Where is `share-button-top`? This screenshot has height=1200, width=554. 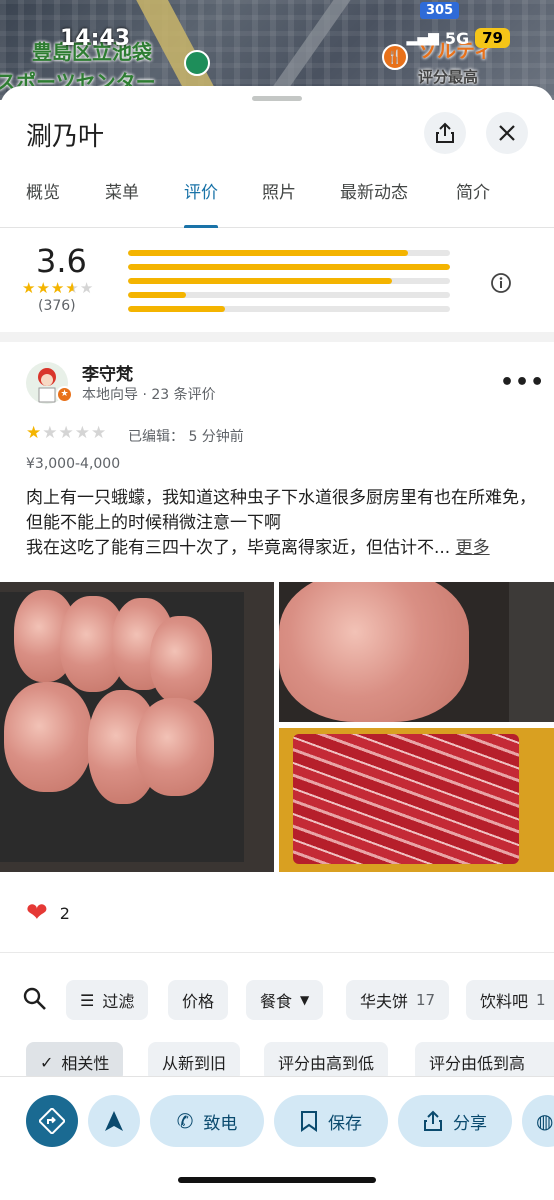 share-button-top is located at coordinates (445, 133).